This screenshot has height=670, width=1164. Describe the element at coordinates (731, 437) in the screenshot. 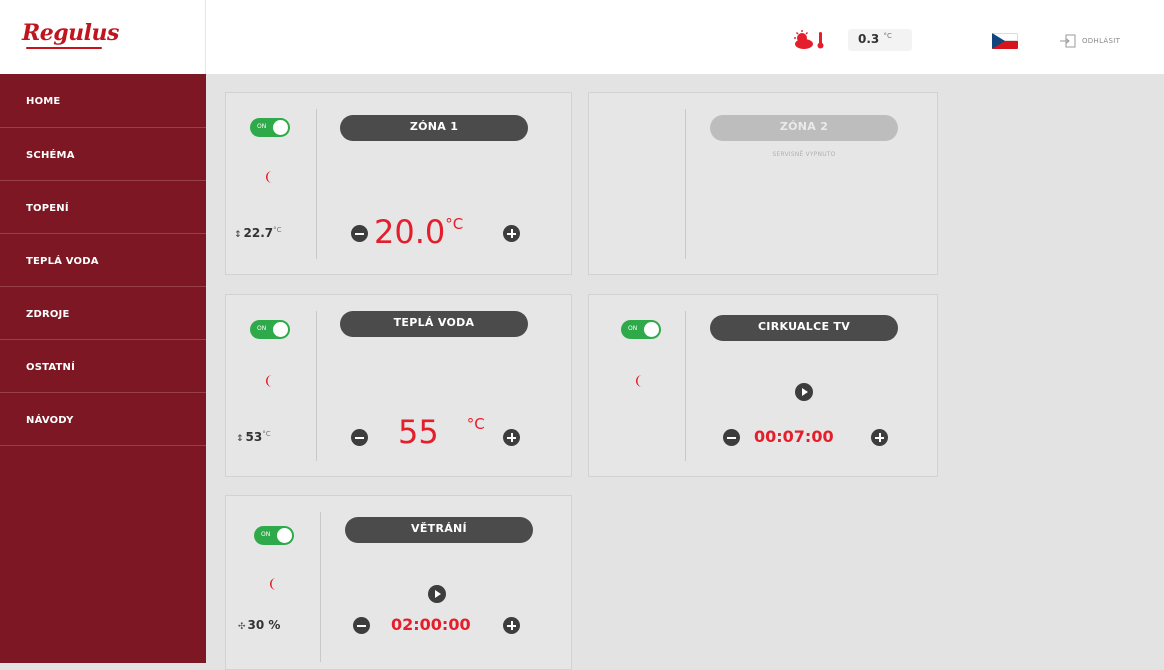

I see `circulation-decrease-button` at that location.